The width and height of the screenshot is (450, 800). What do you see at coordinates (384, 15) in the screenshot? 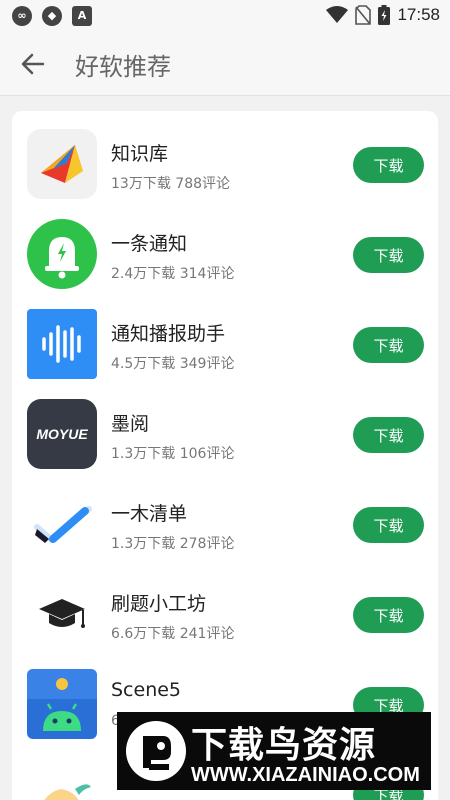
I see `battery-icon` at bounding box center [384, 15].